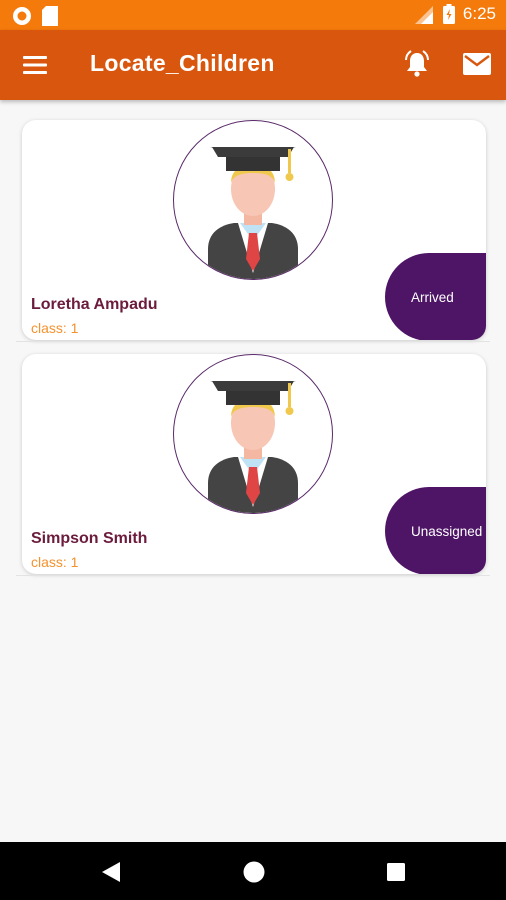 This screenshot has height=900, width=506. I want to click on status-bar: 6:25, so click(253, 15).